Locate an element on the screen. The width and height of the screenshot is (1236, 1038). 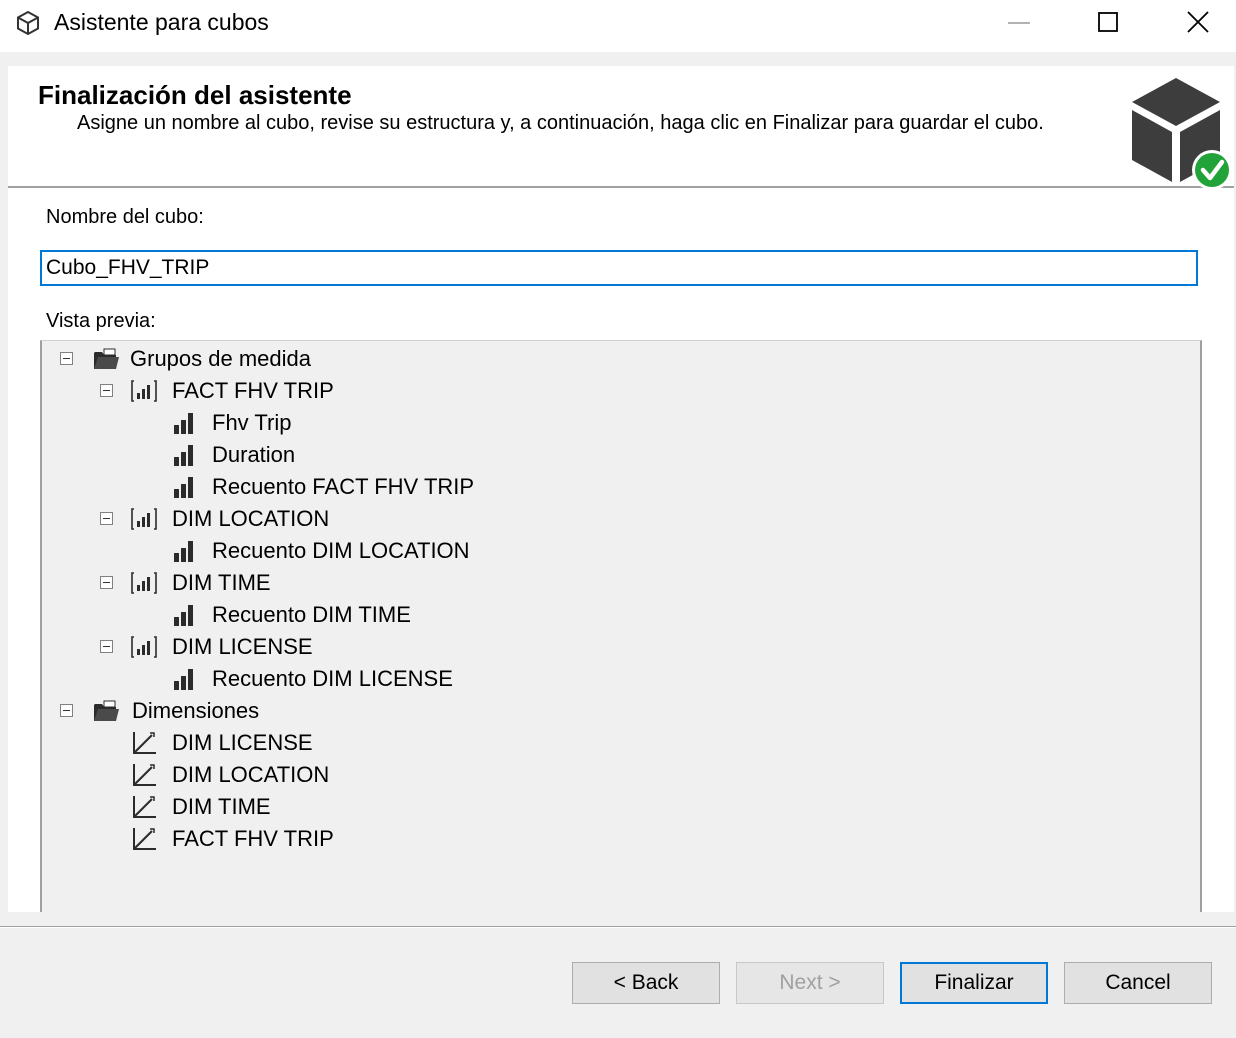
tree-node-measure: Recuento DIM TIME is located at coordinates (342, 615).